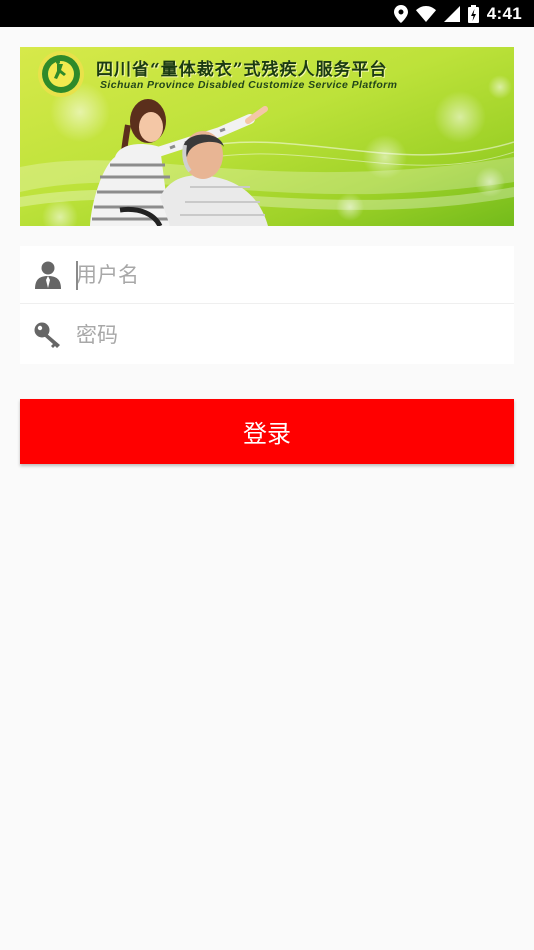 The image size is (534, 950). Describe the element at coordinates (267, 431) in the screenshot. I see `login-button: 登录` at that location.